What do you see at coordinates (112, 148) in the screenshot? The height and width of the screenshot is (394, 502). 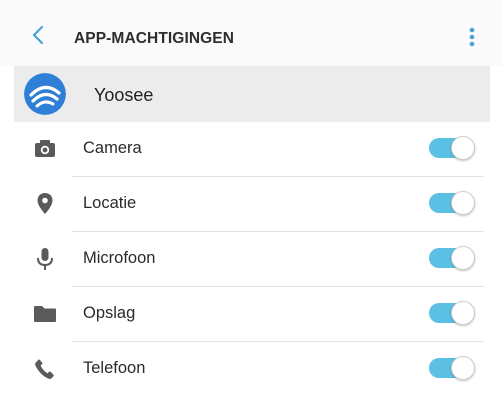 I see `permission-label-camera: Camera` at bounding box center [112, 148].